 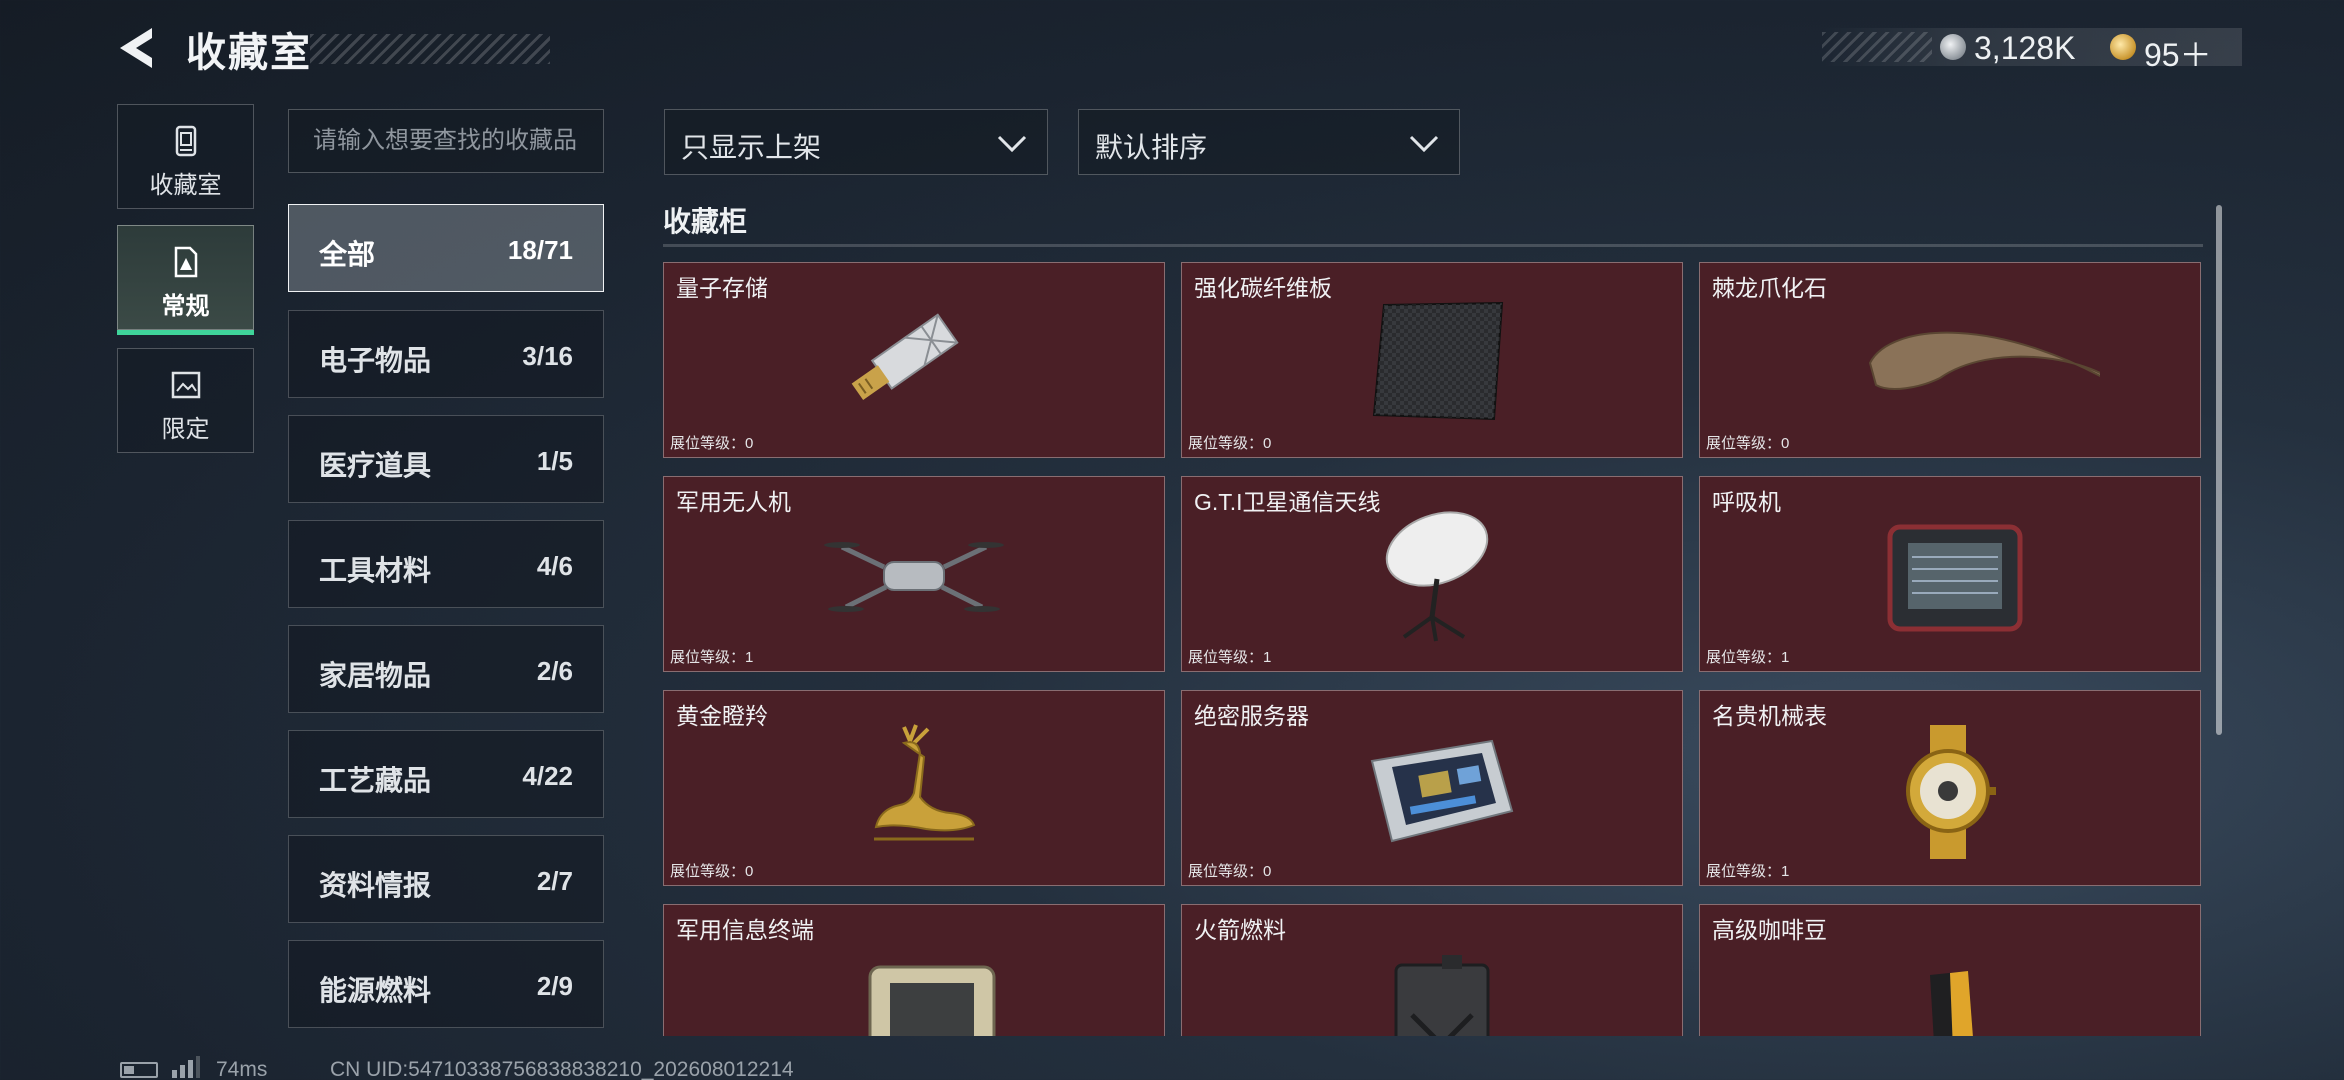 What do you see at coordinates (446, 248) in the screenshot?
I see `category-all: 全部 18/71` at bounding box center [446, 248].